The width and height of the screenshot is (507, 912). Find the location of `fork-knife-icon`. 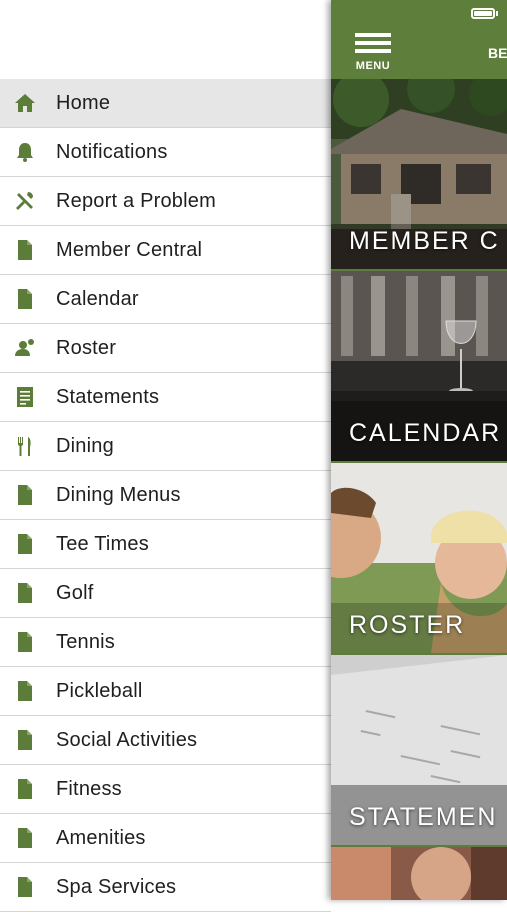

fork-knife-icon is located at coordinates (24, 446).